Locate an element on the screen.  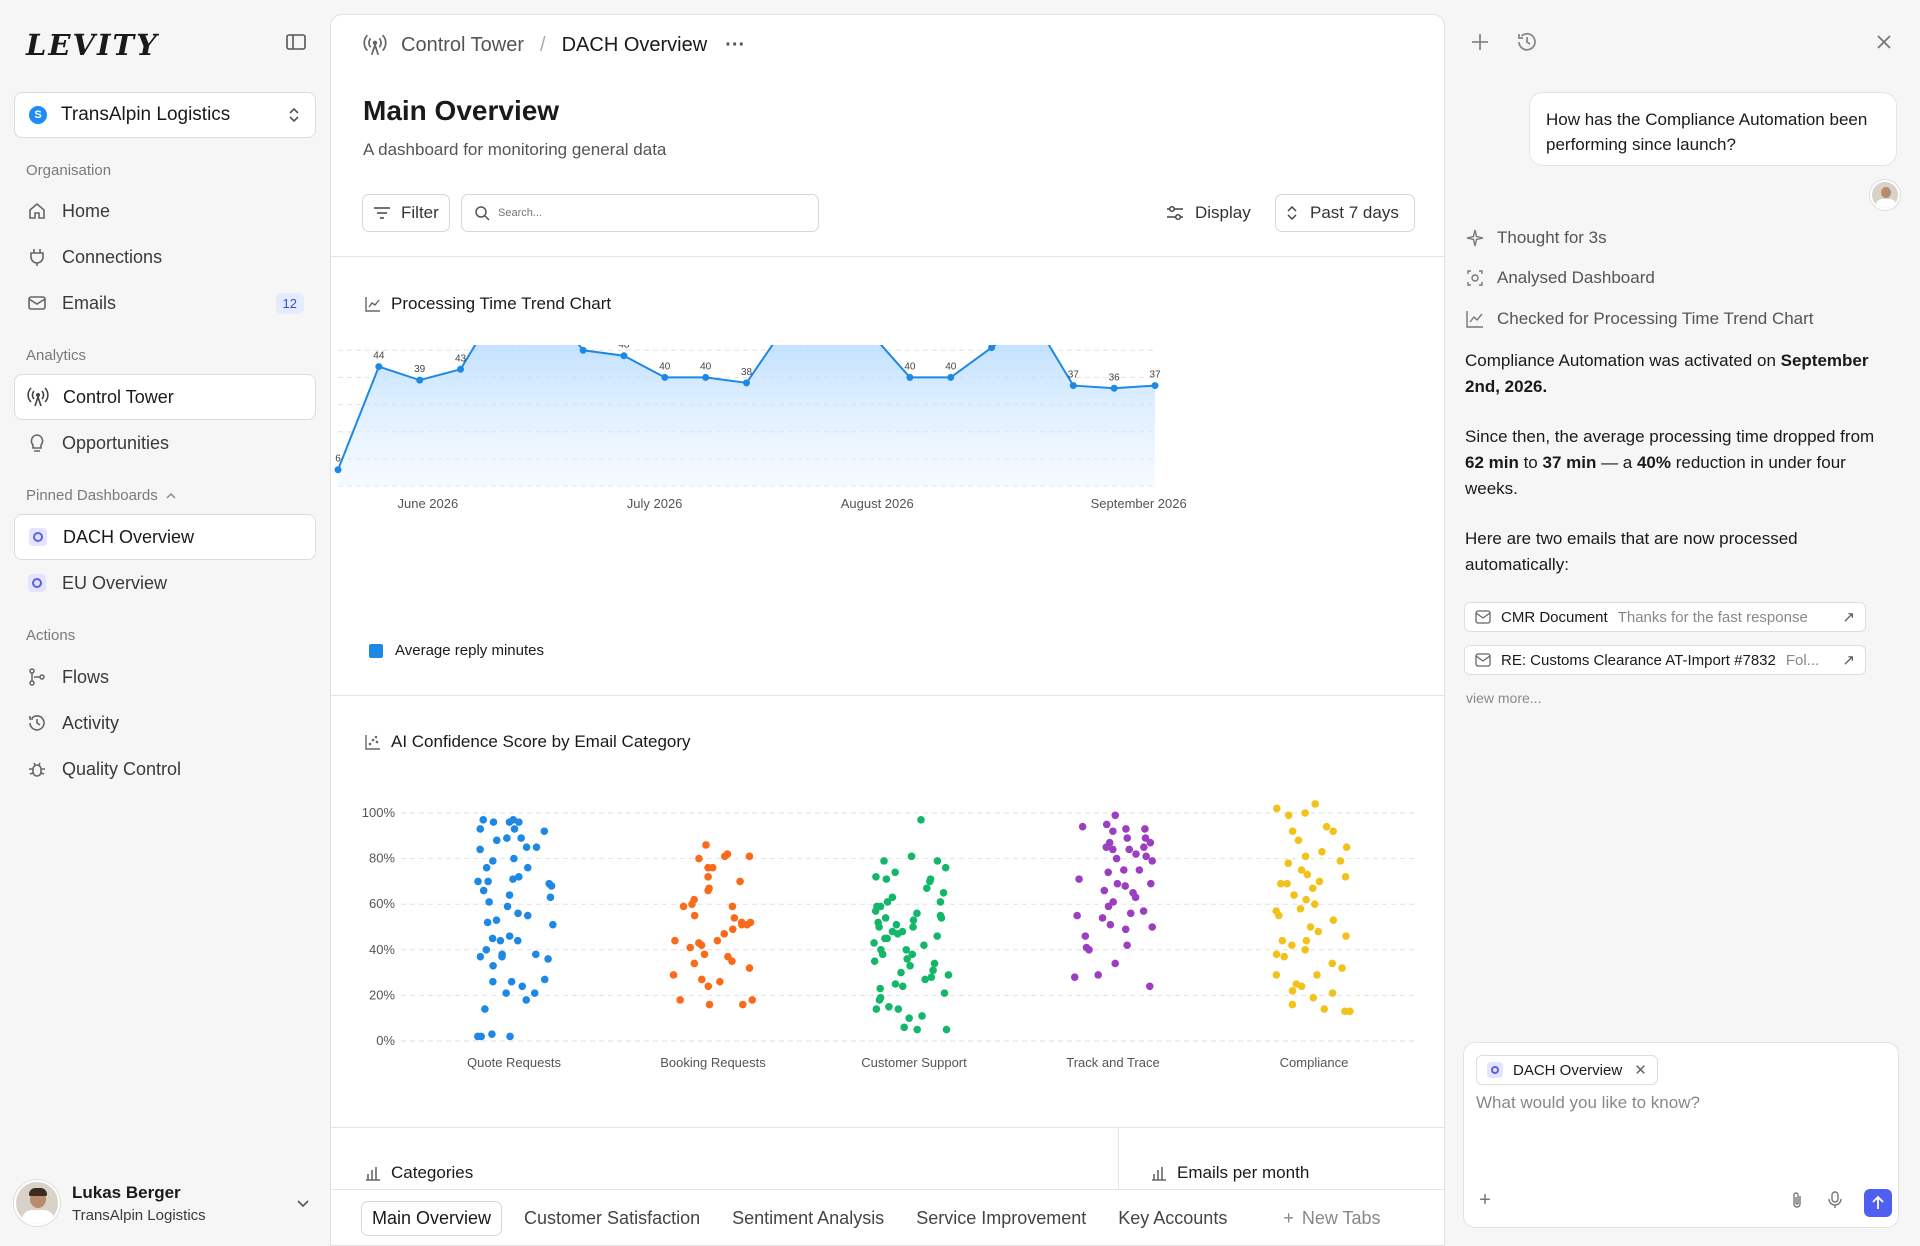
dashboard-icon is located at coordinates (37, 583).